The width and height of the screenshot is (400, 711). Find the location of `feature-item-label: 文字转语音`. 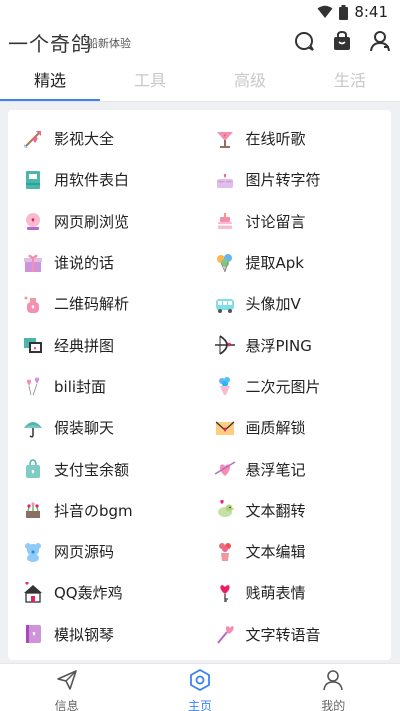

feature-item-label: 文字转语音 is located at coordinates (283, 634).